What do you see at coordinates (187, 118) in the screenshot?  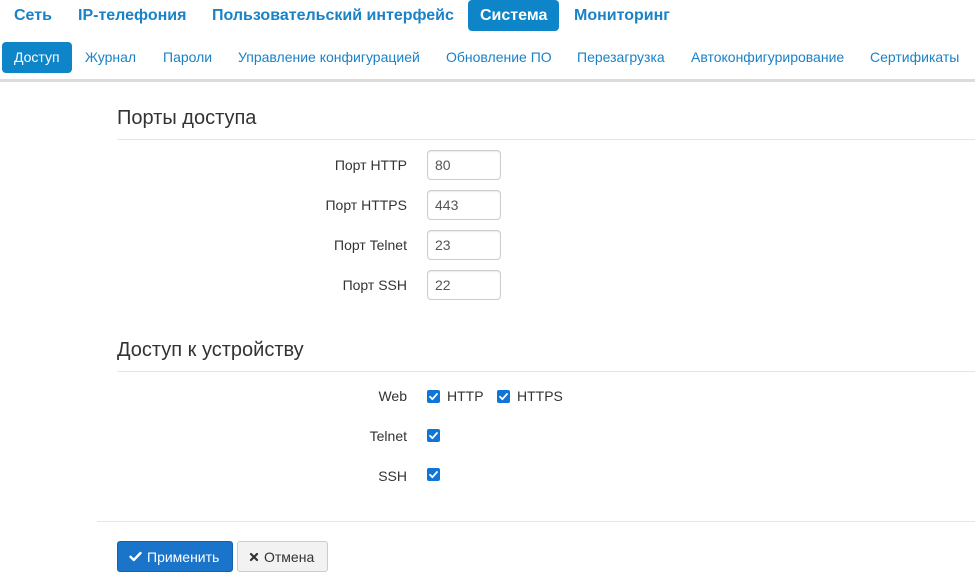 I see `section-title-ports: Порты доступа` at bounding box center [187, 118].